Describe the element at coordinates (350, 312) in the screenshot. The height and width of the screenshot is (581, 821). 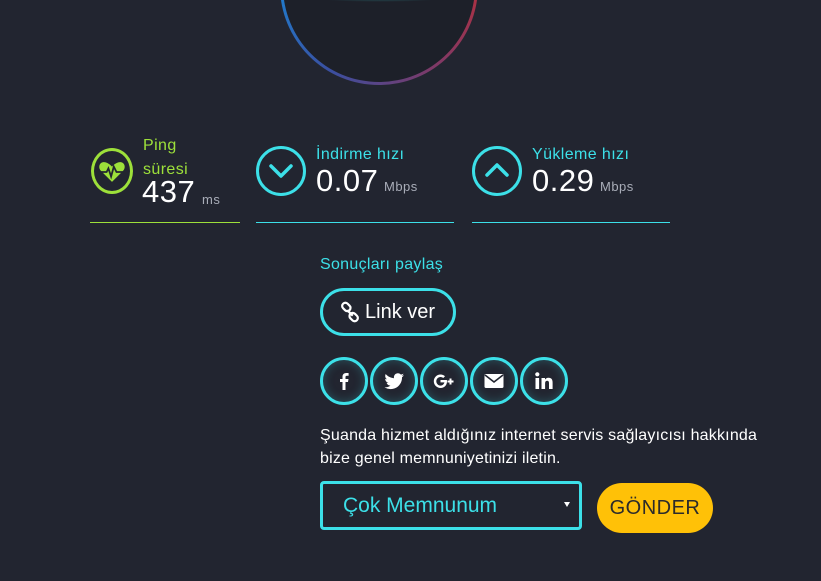
I see `link-icon` at that location.